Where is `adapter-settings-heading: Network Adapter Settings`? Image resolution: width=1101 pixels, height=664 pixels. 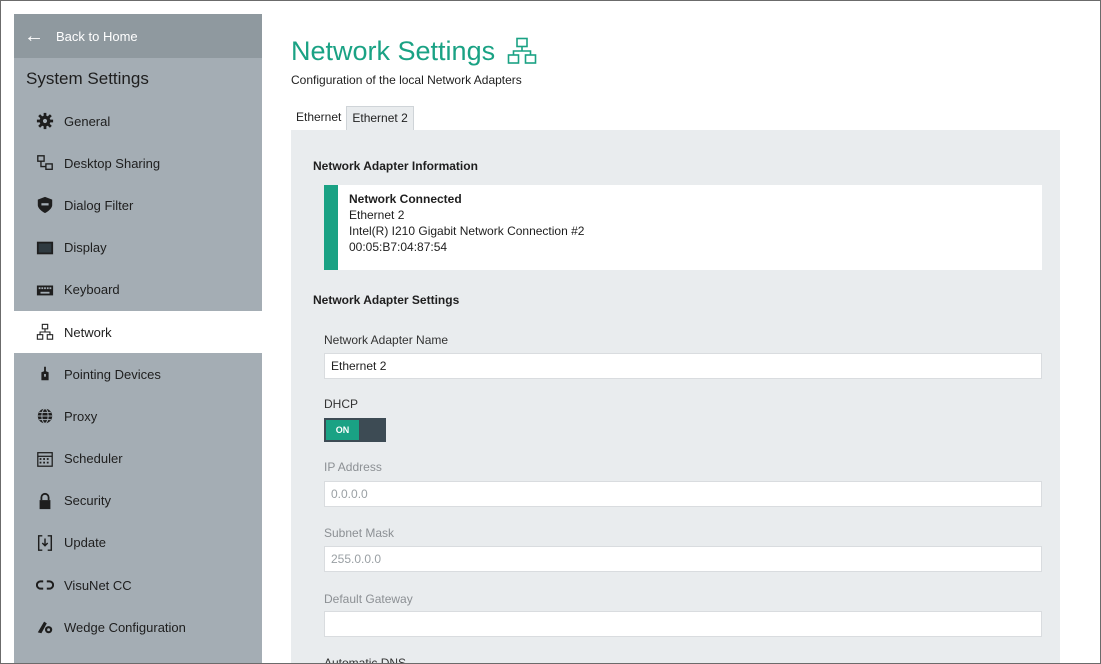
adapter-settings-heading: Network Adapter Settings is located at coordinates (386, 300).